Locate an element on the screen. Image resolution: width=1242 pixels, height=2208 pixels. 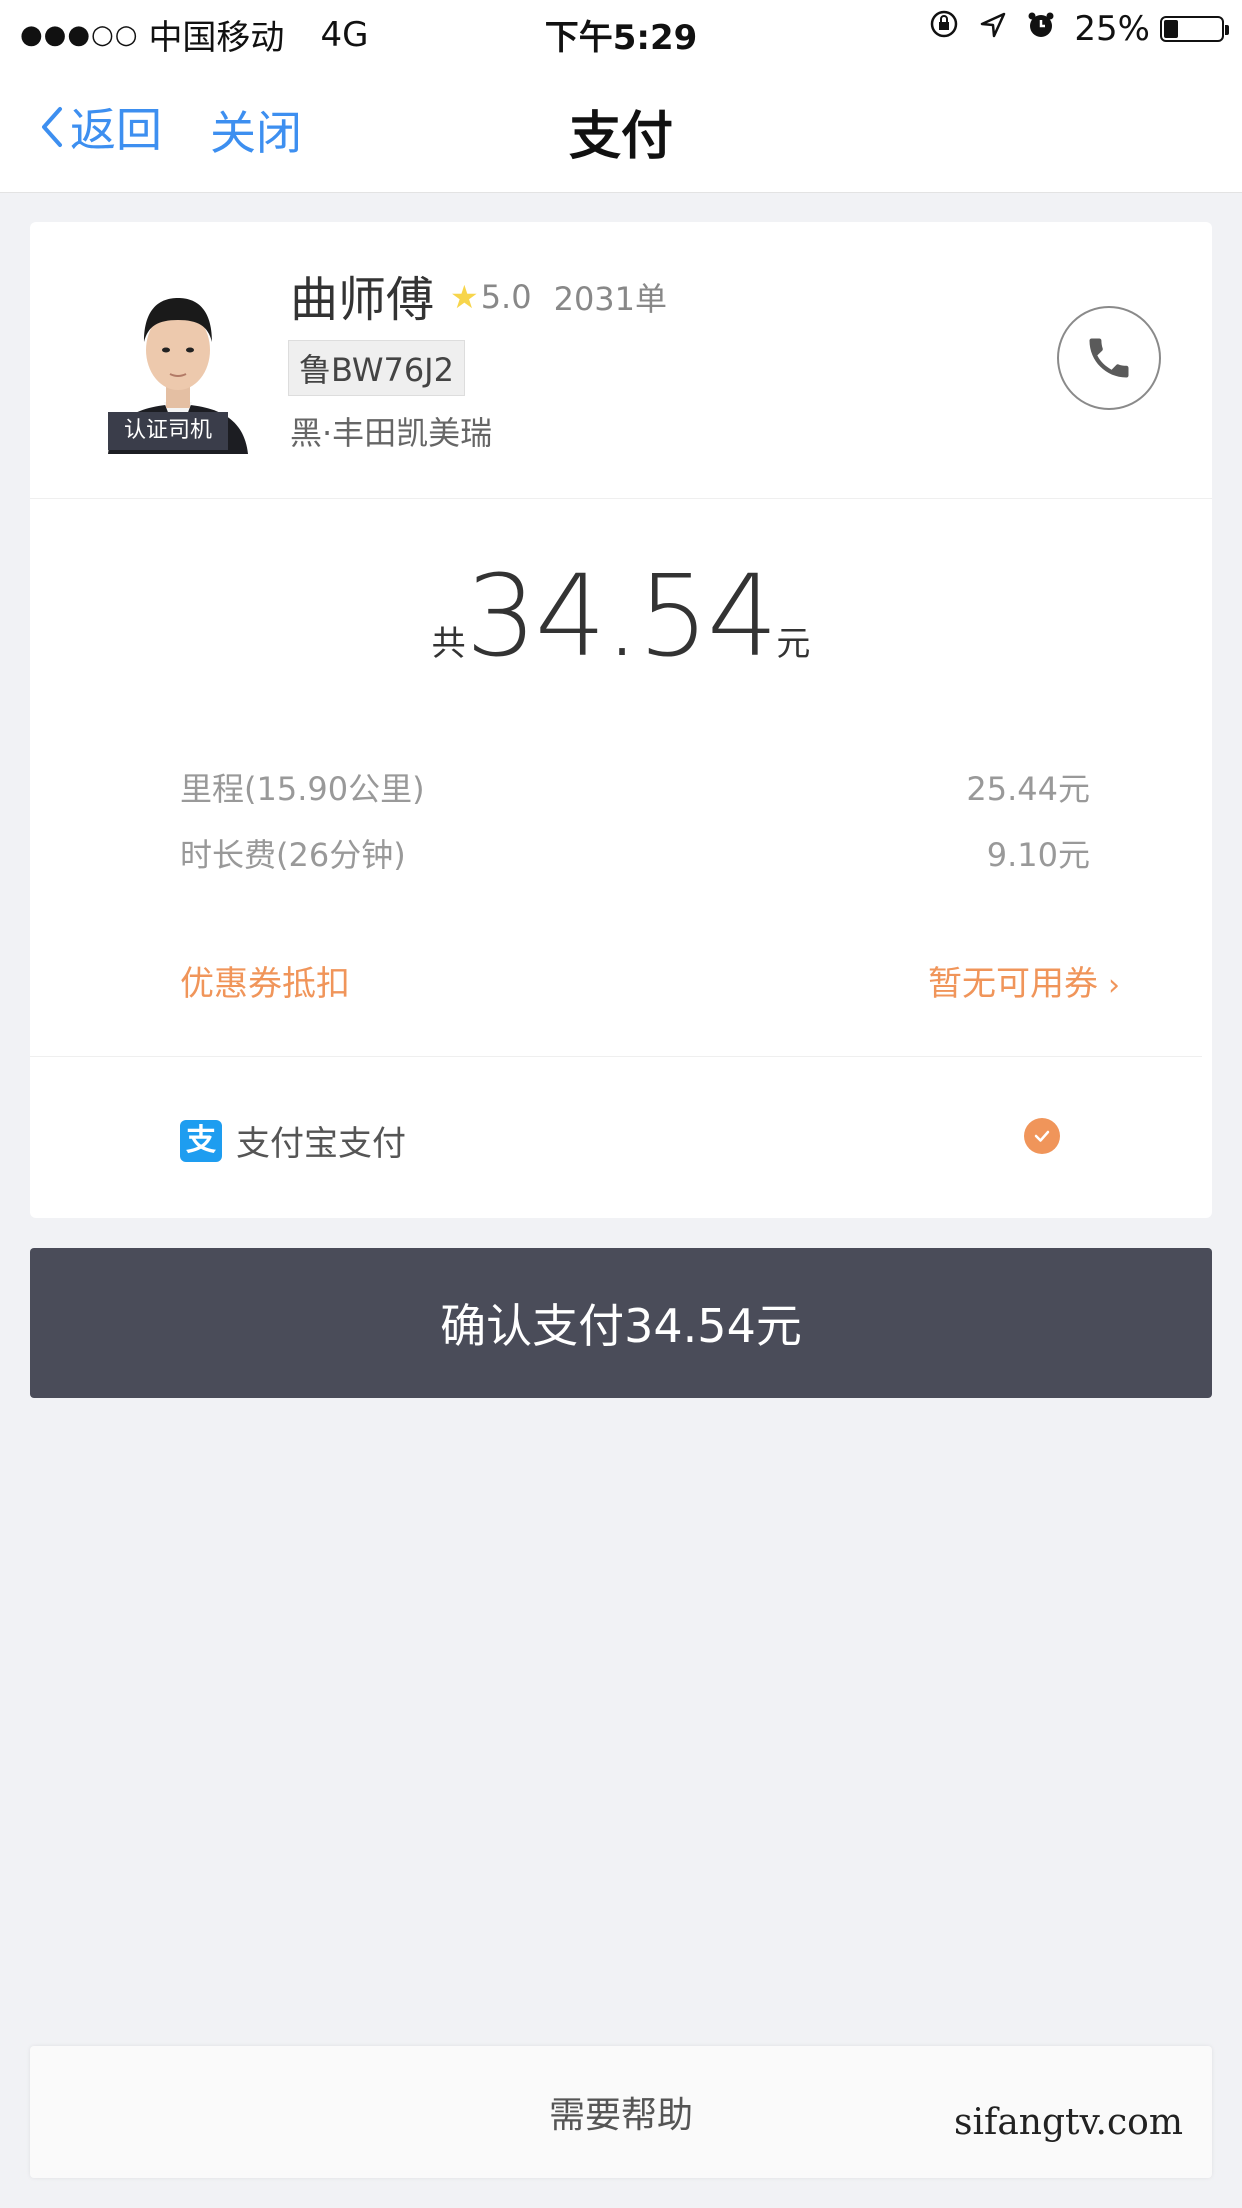
checkmark-icon is located at coordinates (1042, 1136).